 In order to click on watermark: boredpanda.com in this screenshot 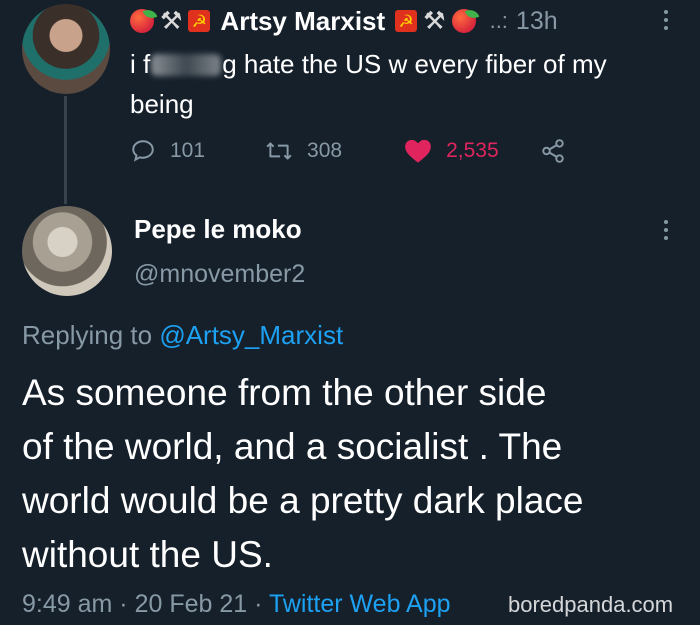, I will do `click(591, 604)`.